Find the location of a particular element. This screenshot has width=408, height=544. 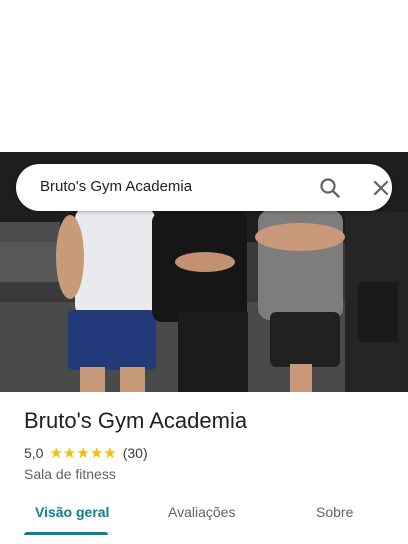

place-title: Bruto's Gym Academia is located at coordinates (136, 420).